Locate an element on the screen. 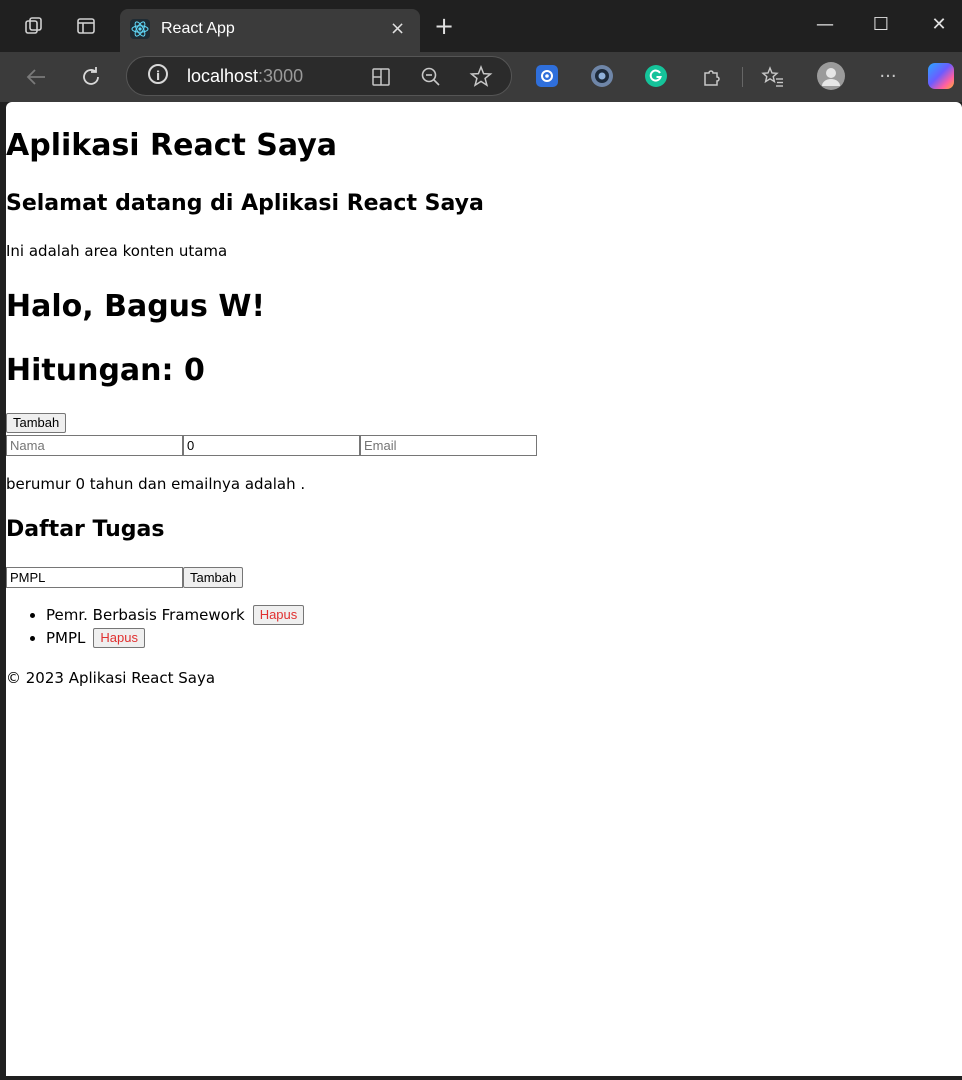 The image size is (962, 1080). url-host: localhost is located at coordinates (223, 76).